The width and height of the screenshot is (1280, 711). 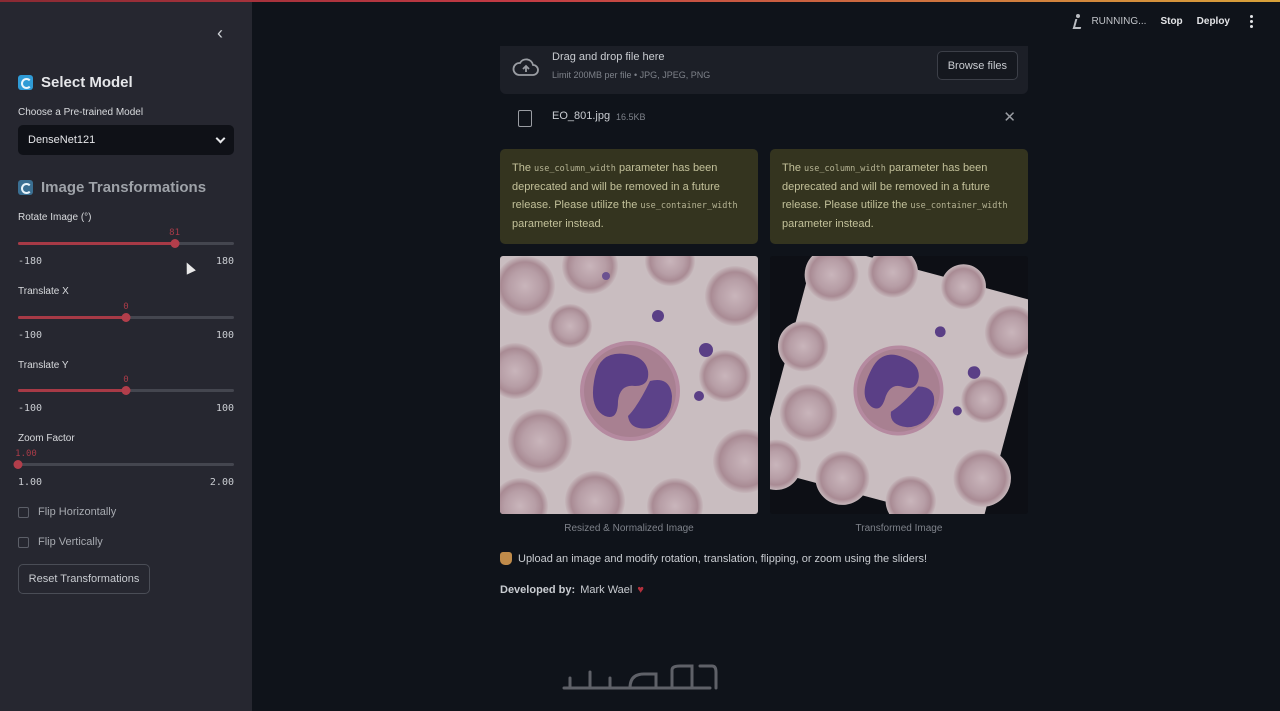 I want to click on rotate-label: Rotate Image (°), so click(x=55, y=217).